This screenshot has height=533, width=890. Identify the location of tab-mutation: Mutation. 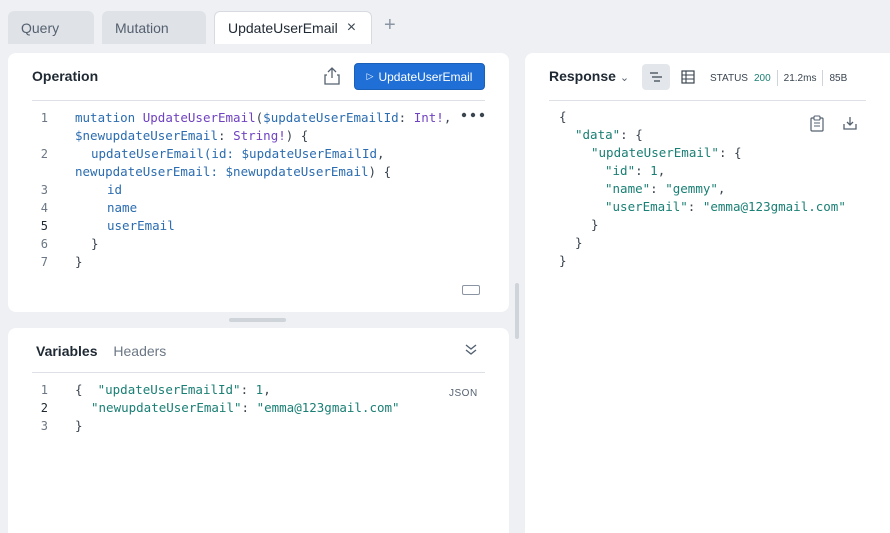
(154, 27).